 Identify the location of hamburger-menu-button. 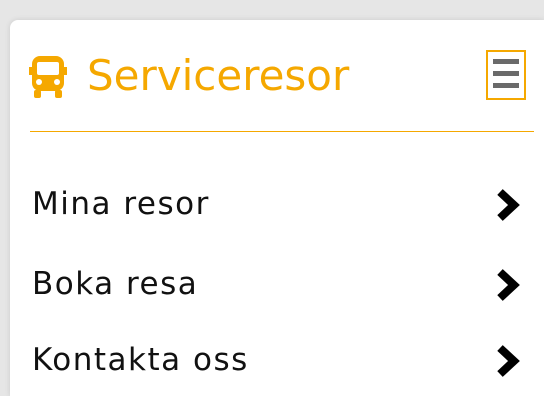
(506, 75).